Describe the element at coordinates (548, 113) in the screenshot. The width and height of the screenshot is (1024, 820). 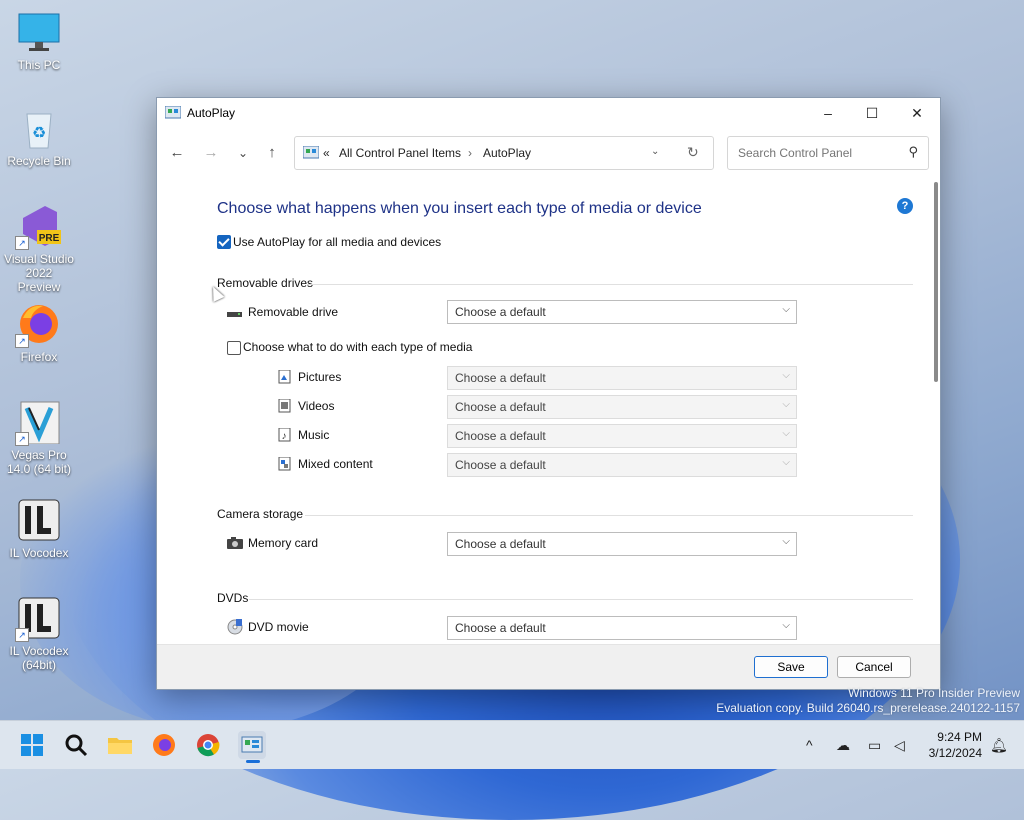
I see `title-bar: AutoPlay – ☐ ✕` at that location.